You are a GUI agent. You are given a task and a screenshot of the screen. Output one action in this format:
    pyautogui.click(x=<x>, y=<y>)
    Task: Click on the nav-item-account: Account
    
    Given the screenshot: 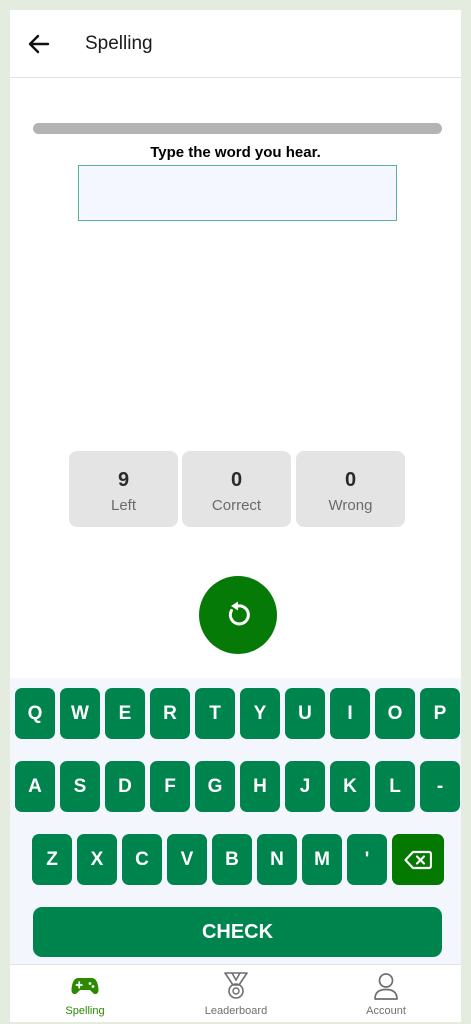 What is the action you would take?
    pyautogui.click(x=386, y=993)
    